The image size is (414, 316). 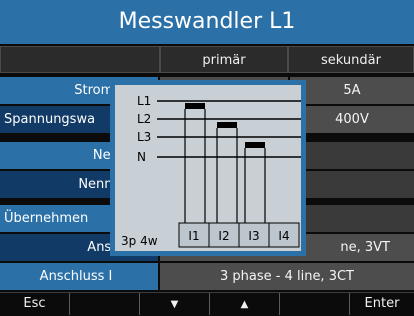 What do you see at coordinates (79, 276) in the screenshot?
I see `row-label-connection-current: Anschluss I` at bounding box center [79, 276].